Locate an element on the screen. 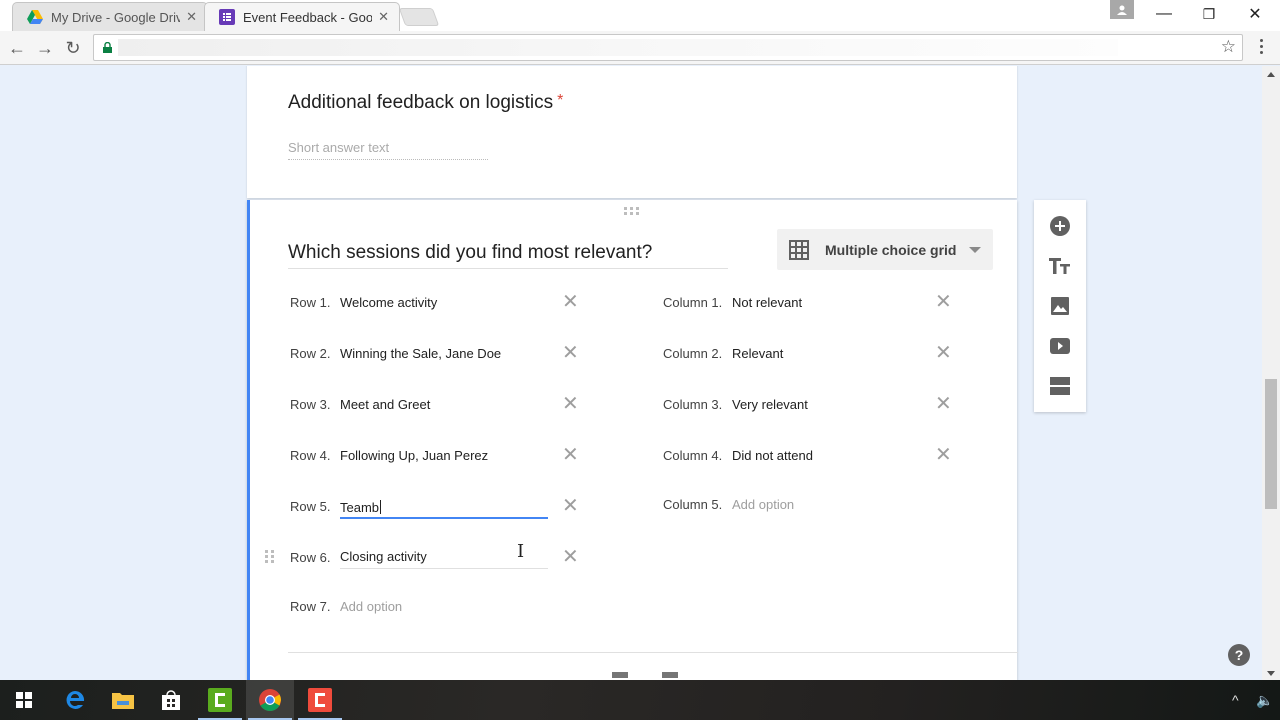 The width and height of the screenshot is (1280, 720). grid-column-option: Column 3. Very relevant ✕ is located at coordinates (807, 404).